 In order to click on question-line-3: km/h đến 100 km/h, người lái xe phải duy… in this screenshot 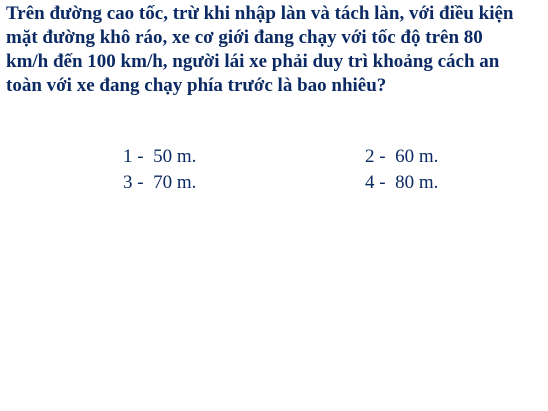, I will do `click(253, 61)`.